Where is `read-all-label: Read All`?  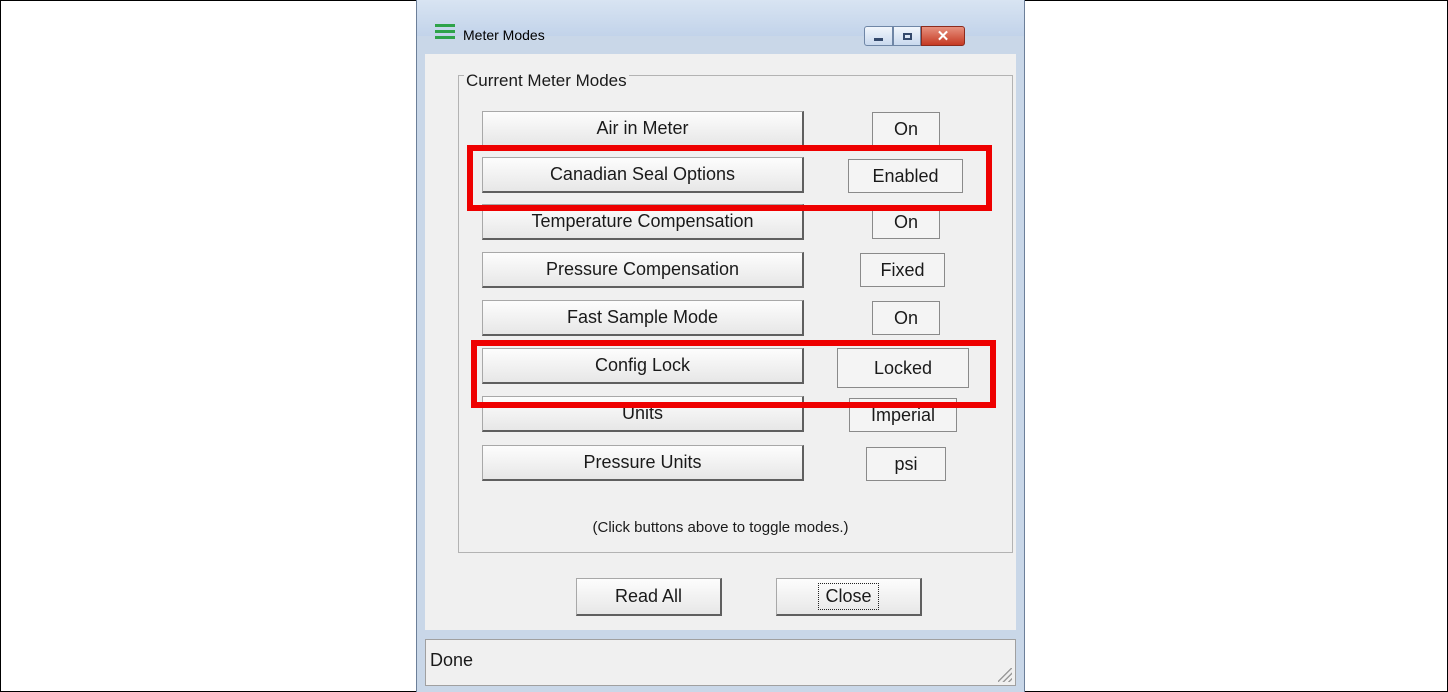
read-all-label: Read All is located at coordinates (648, 596).